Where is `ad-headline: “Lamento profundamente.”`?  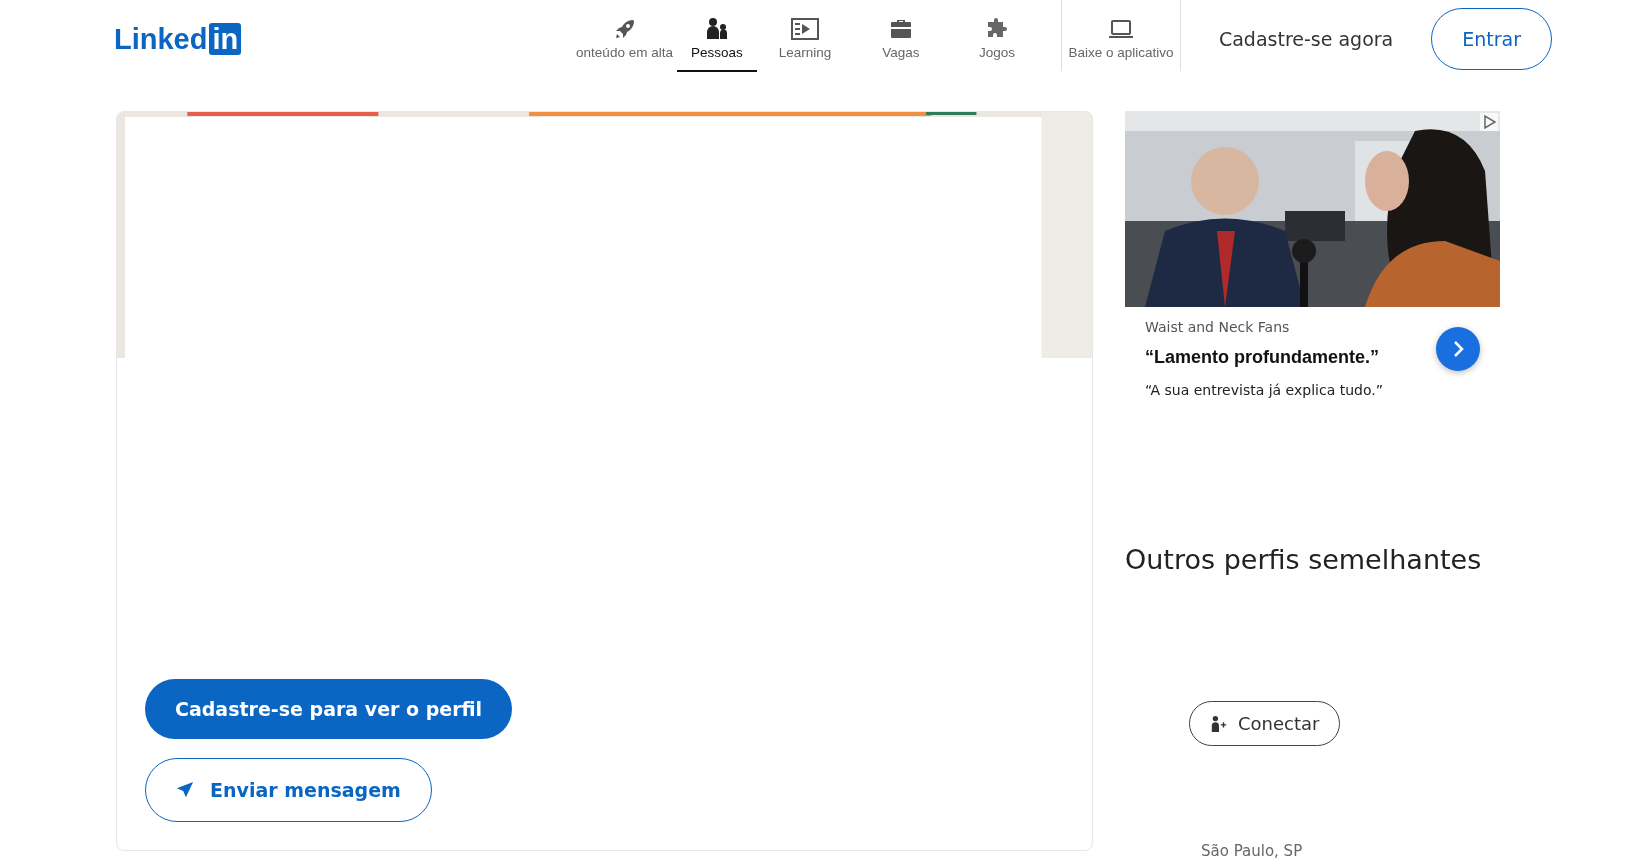
ad-headline: “Lamento profundamente.” is located at coordinates (1262, 357).